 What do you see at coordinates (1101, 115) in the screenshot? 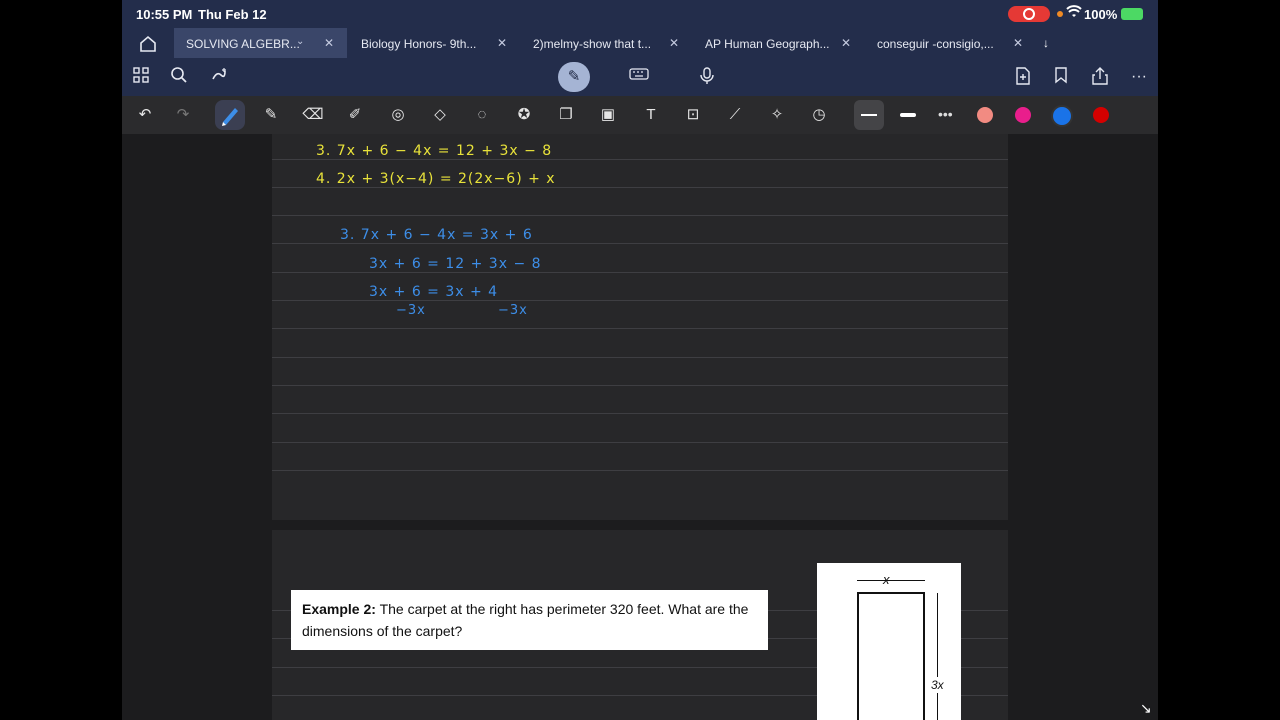
I see `color-swatch-red` at bounding box center [1101, 115].